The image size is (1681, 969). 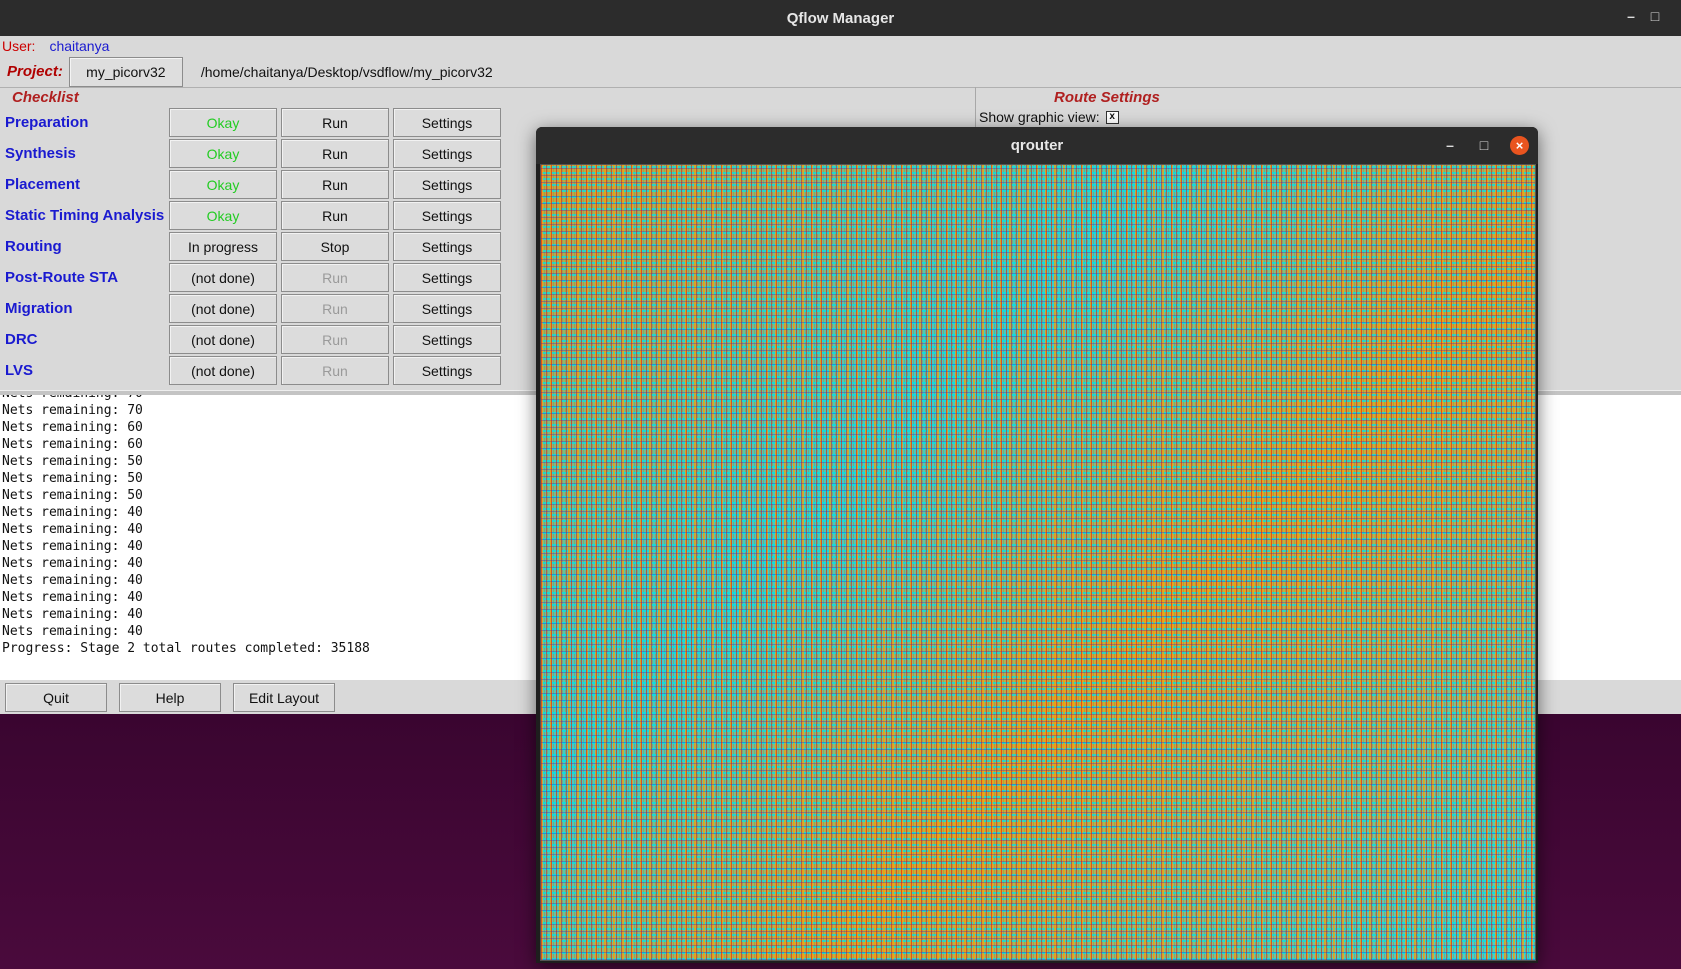 I want to click on project-label: Project:, so click(x=35, y=71).